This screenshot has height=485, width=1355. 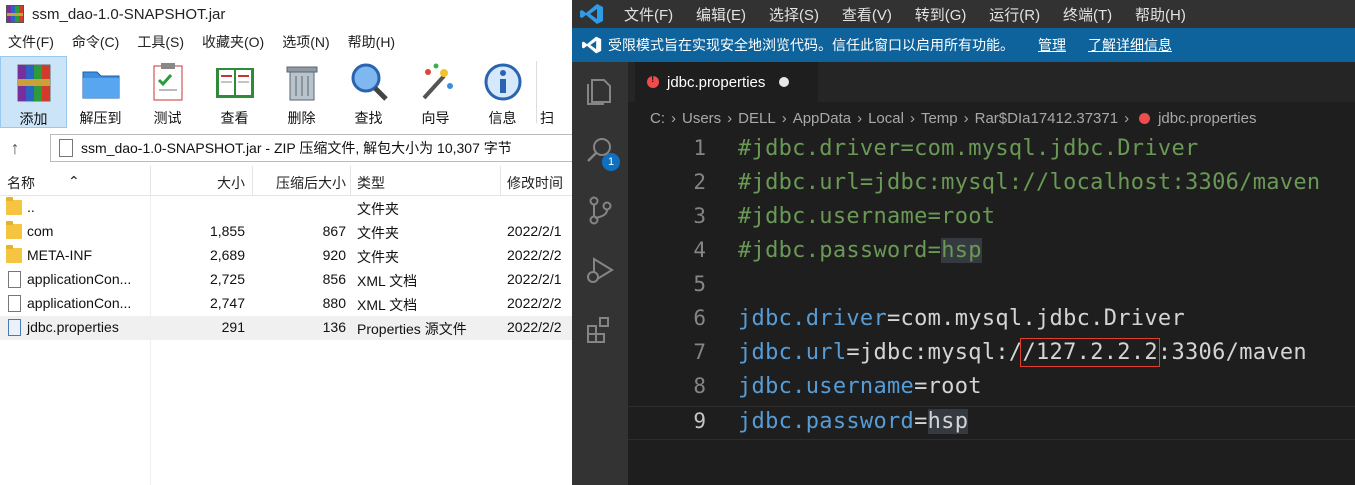 What do you see at coordinates (15, 148) in the screenshot?
I see `up-arrow-icon: ↑` at bounding box center [15, 148].